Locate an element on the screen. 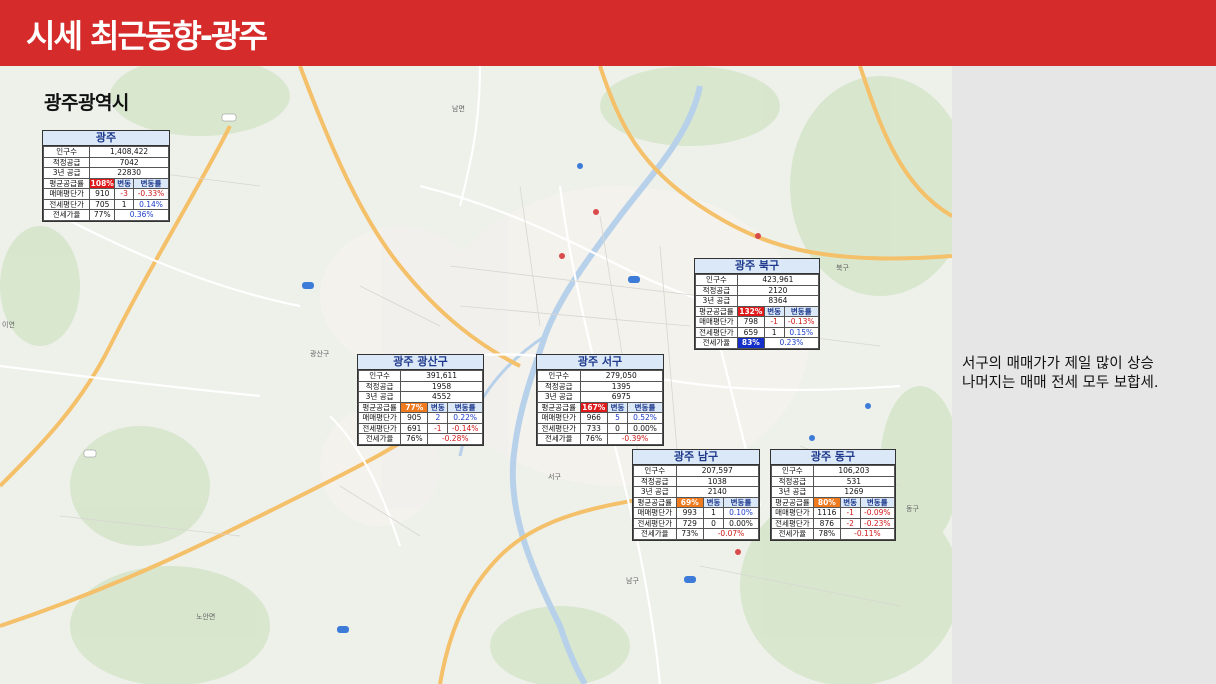 This screenshot has width=1216, height=684. population-value: 207,597 is located at coordinates (717, 471).